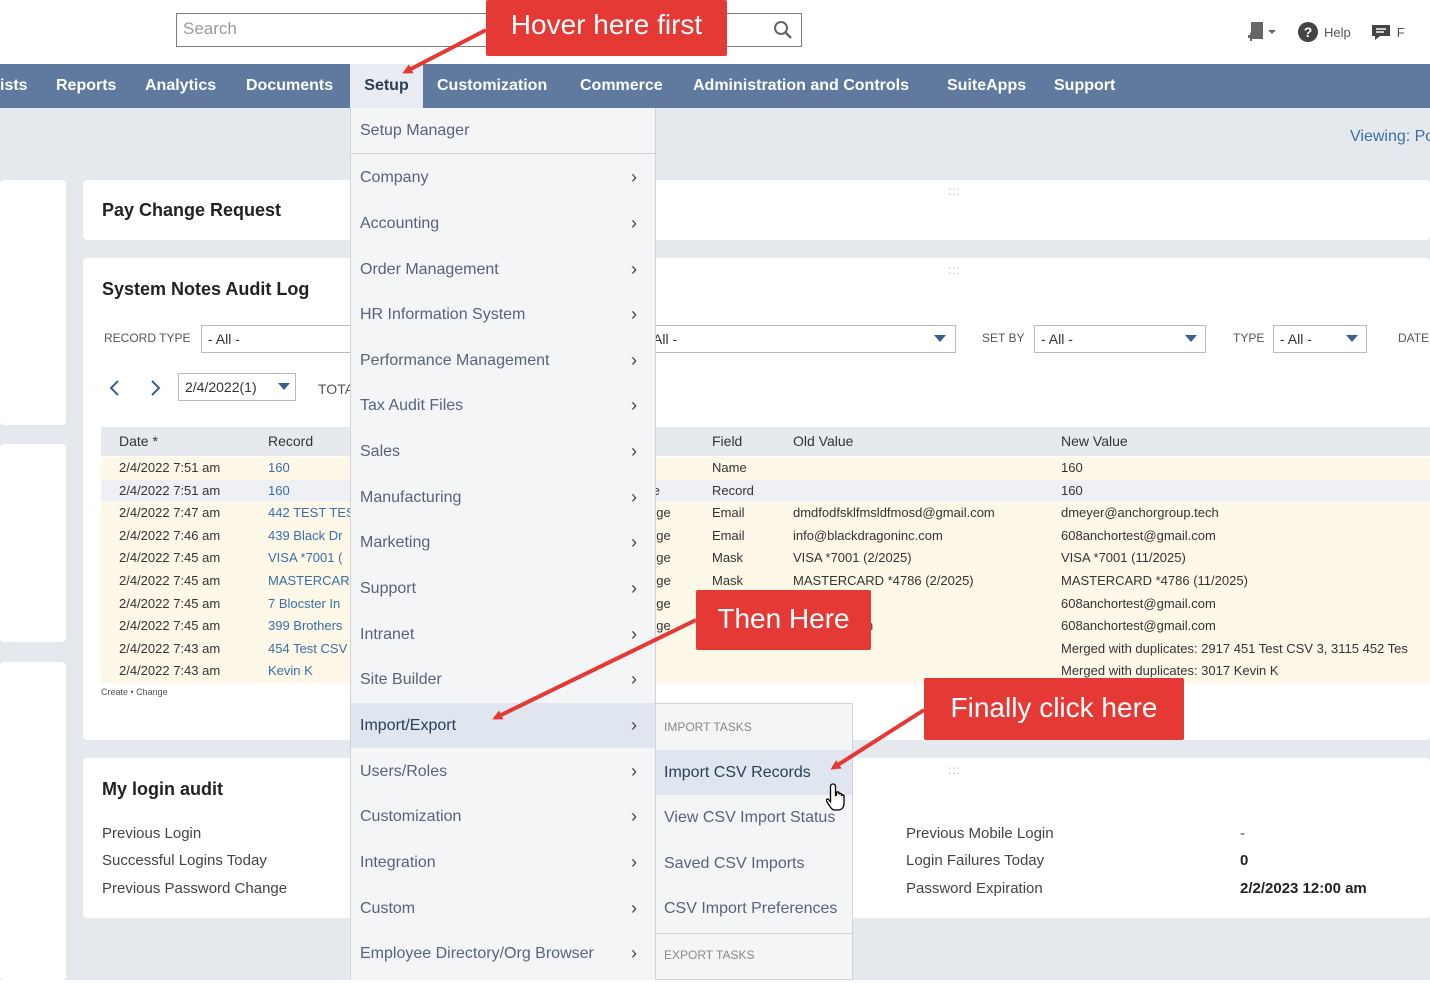 Image resolution: width=1430 pixels, height=983 pixels. I want to click on menu-item-site-builder: Site Builder ›, so click(503, 679).